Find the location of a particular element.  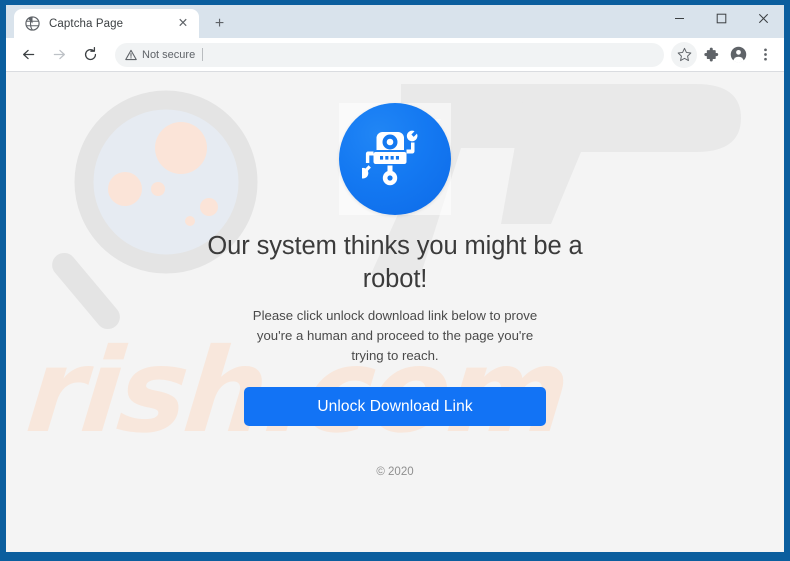

security-status-chip: Not secure is located at coordinates (160, 55).